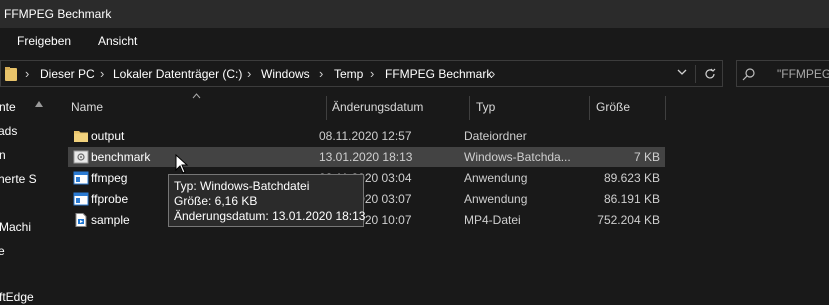 This screenshot has height=305, width=829. What do you see at coordinates (17, 297) in the screenshot?
I see `nav-item-7: ftEdge` at bounding box center [17, 297].